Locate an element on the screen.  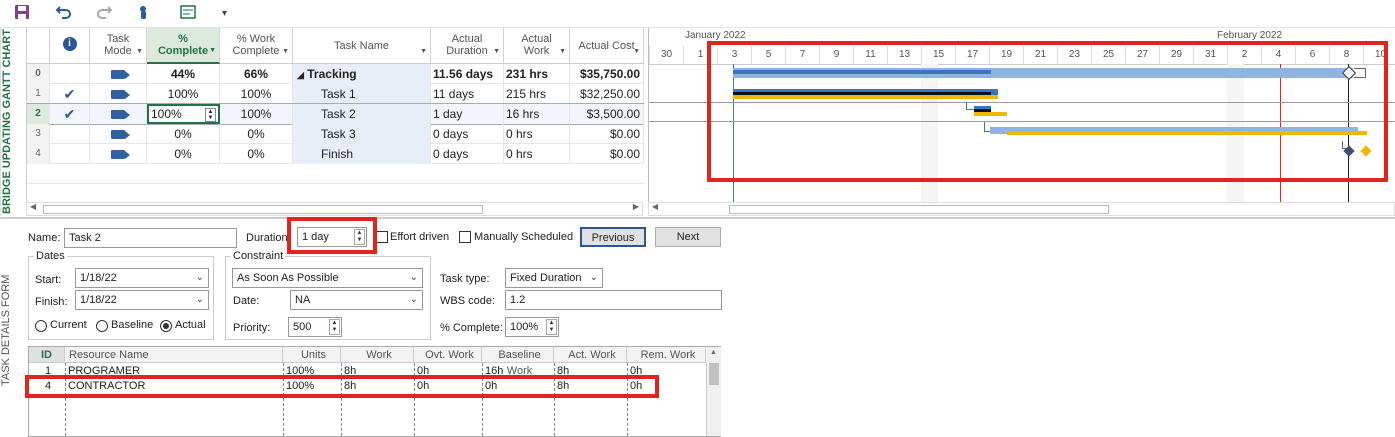
collapse-icon: ◢ is located at coordinates (300, 75).